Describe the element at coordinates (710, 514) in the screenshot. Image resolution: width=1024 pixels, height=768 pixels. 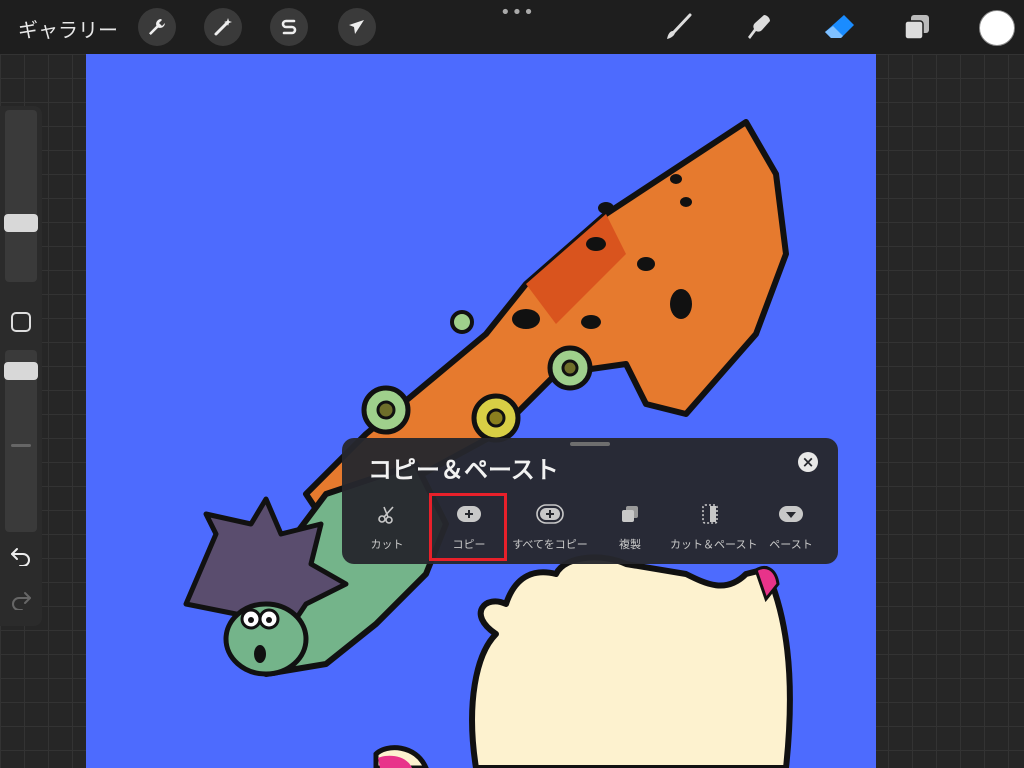
I see `cut-paste-icon` at that location.